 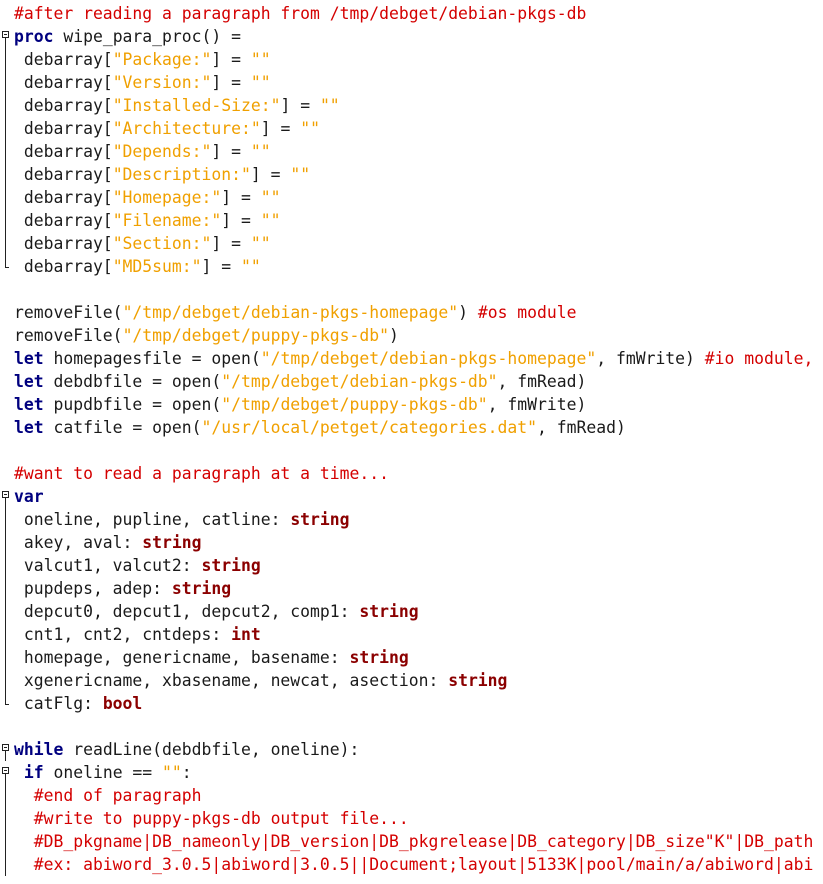 I want to click on code-text: pupdeps, adep: string, so click(x=122, y=588).